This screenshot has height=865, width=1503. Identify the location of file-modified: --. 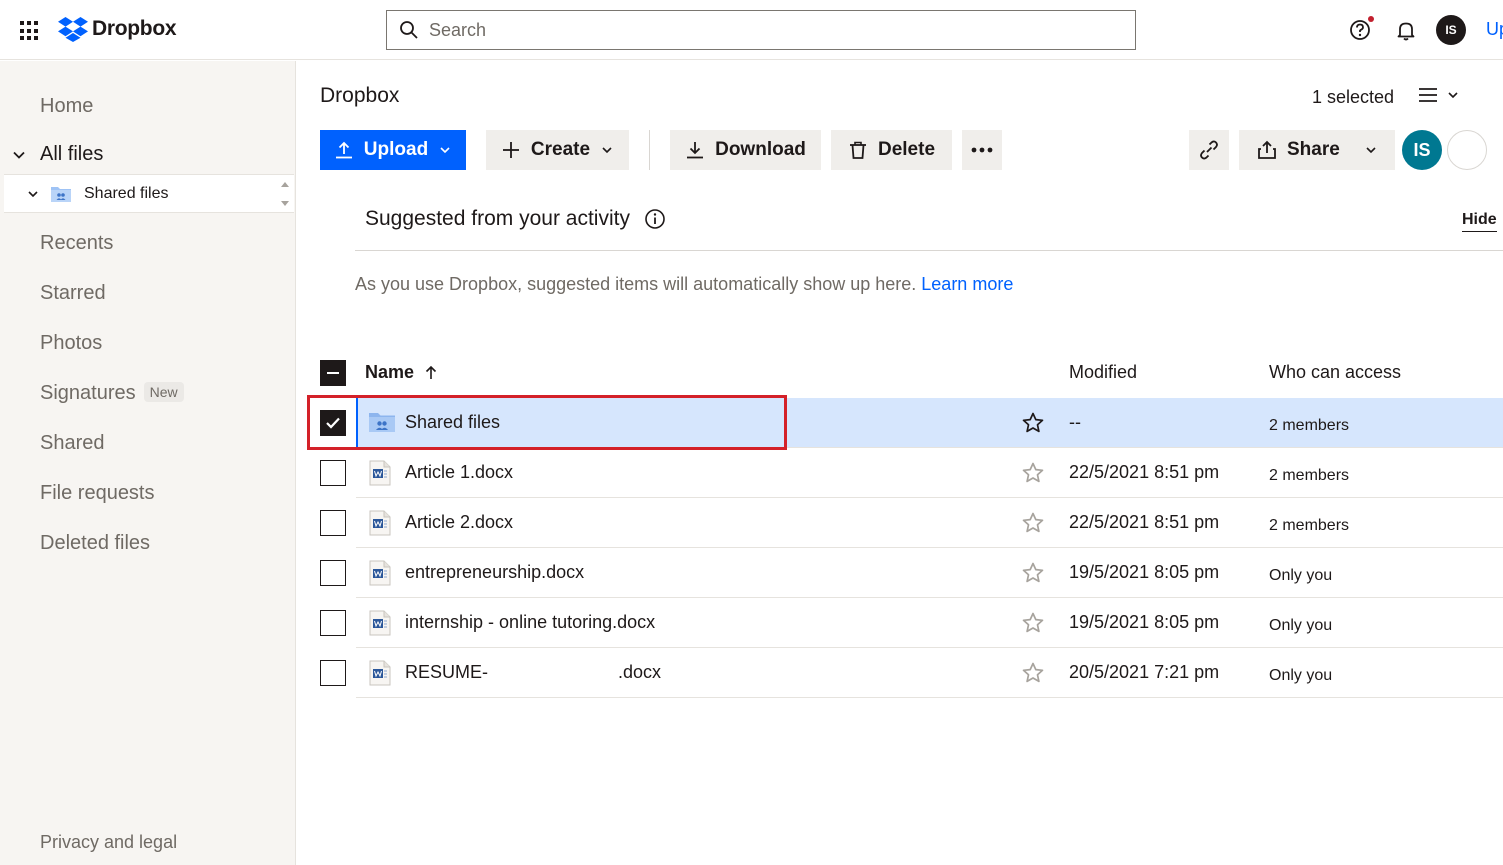
(1075, 422).